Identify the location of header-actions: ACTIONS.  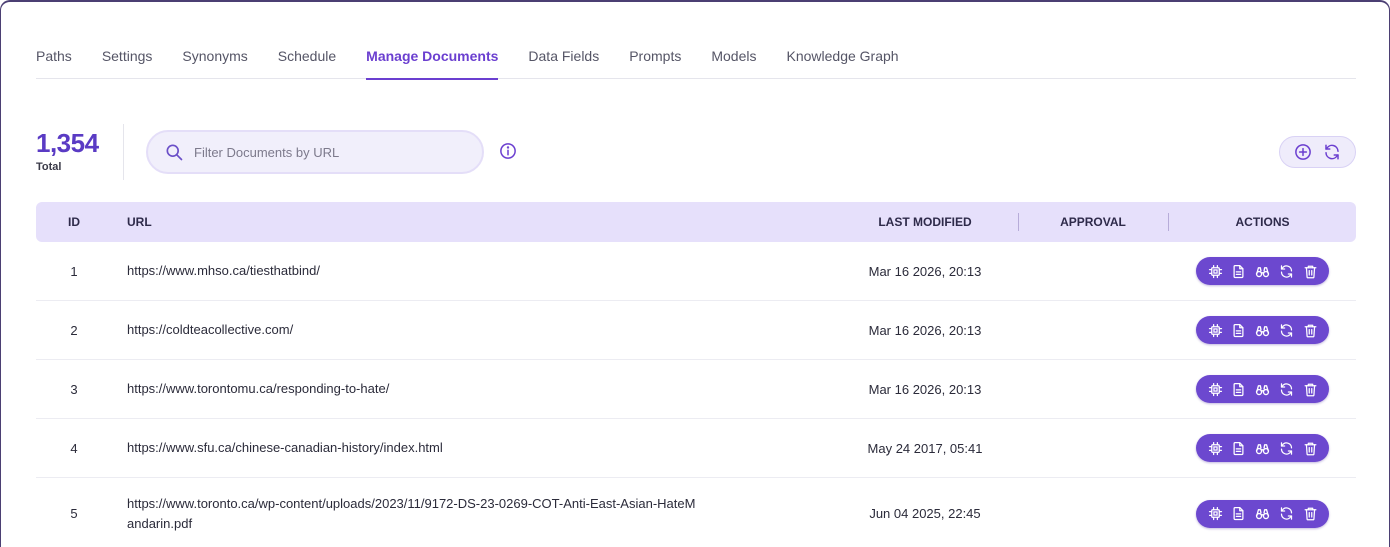
(1262, 222).